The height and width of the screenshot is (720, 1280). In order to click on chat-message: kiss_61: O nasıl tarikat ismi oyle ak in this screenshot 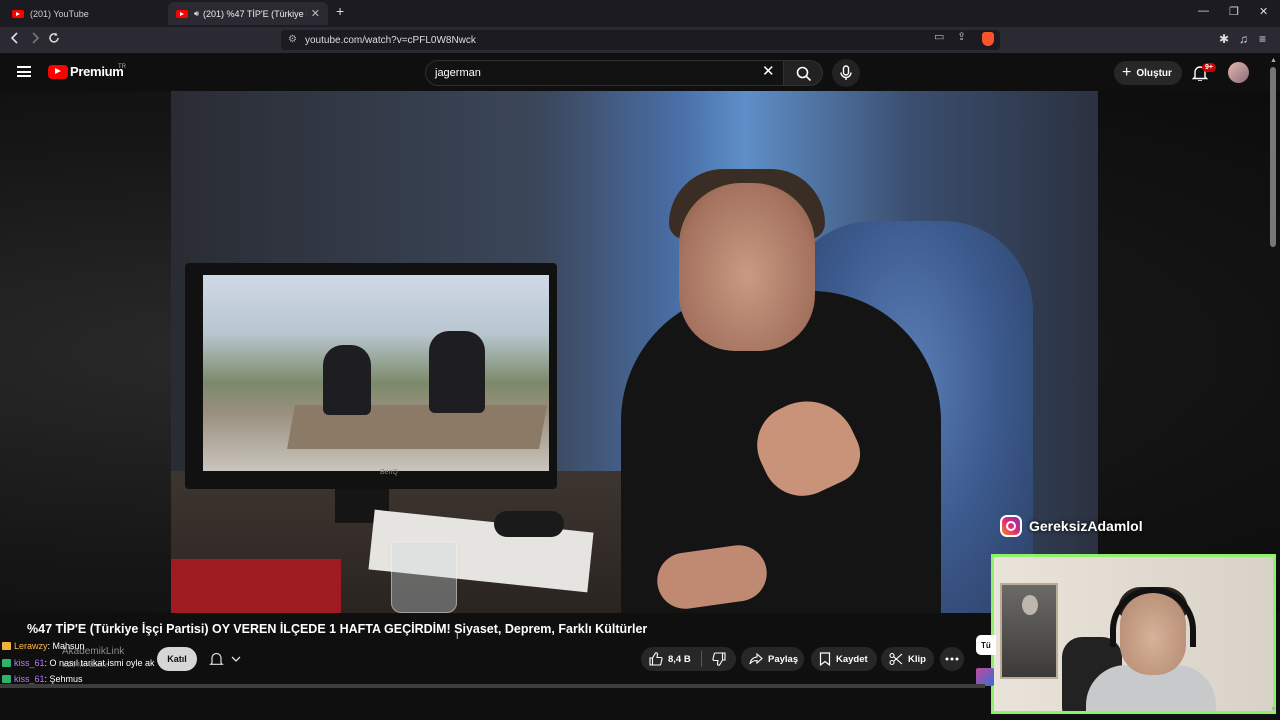, I will do `click(78, 663)`.